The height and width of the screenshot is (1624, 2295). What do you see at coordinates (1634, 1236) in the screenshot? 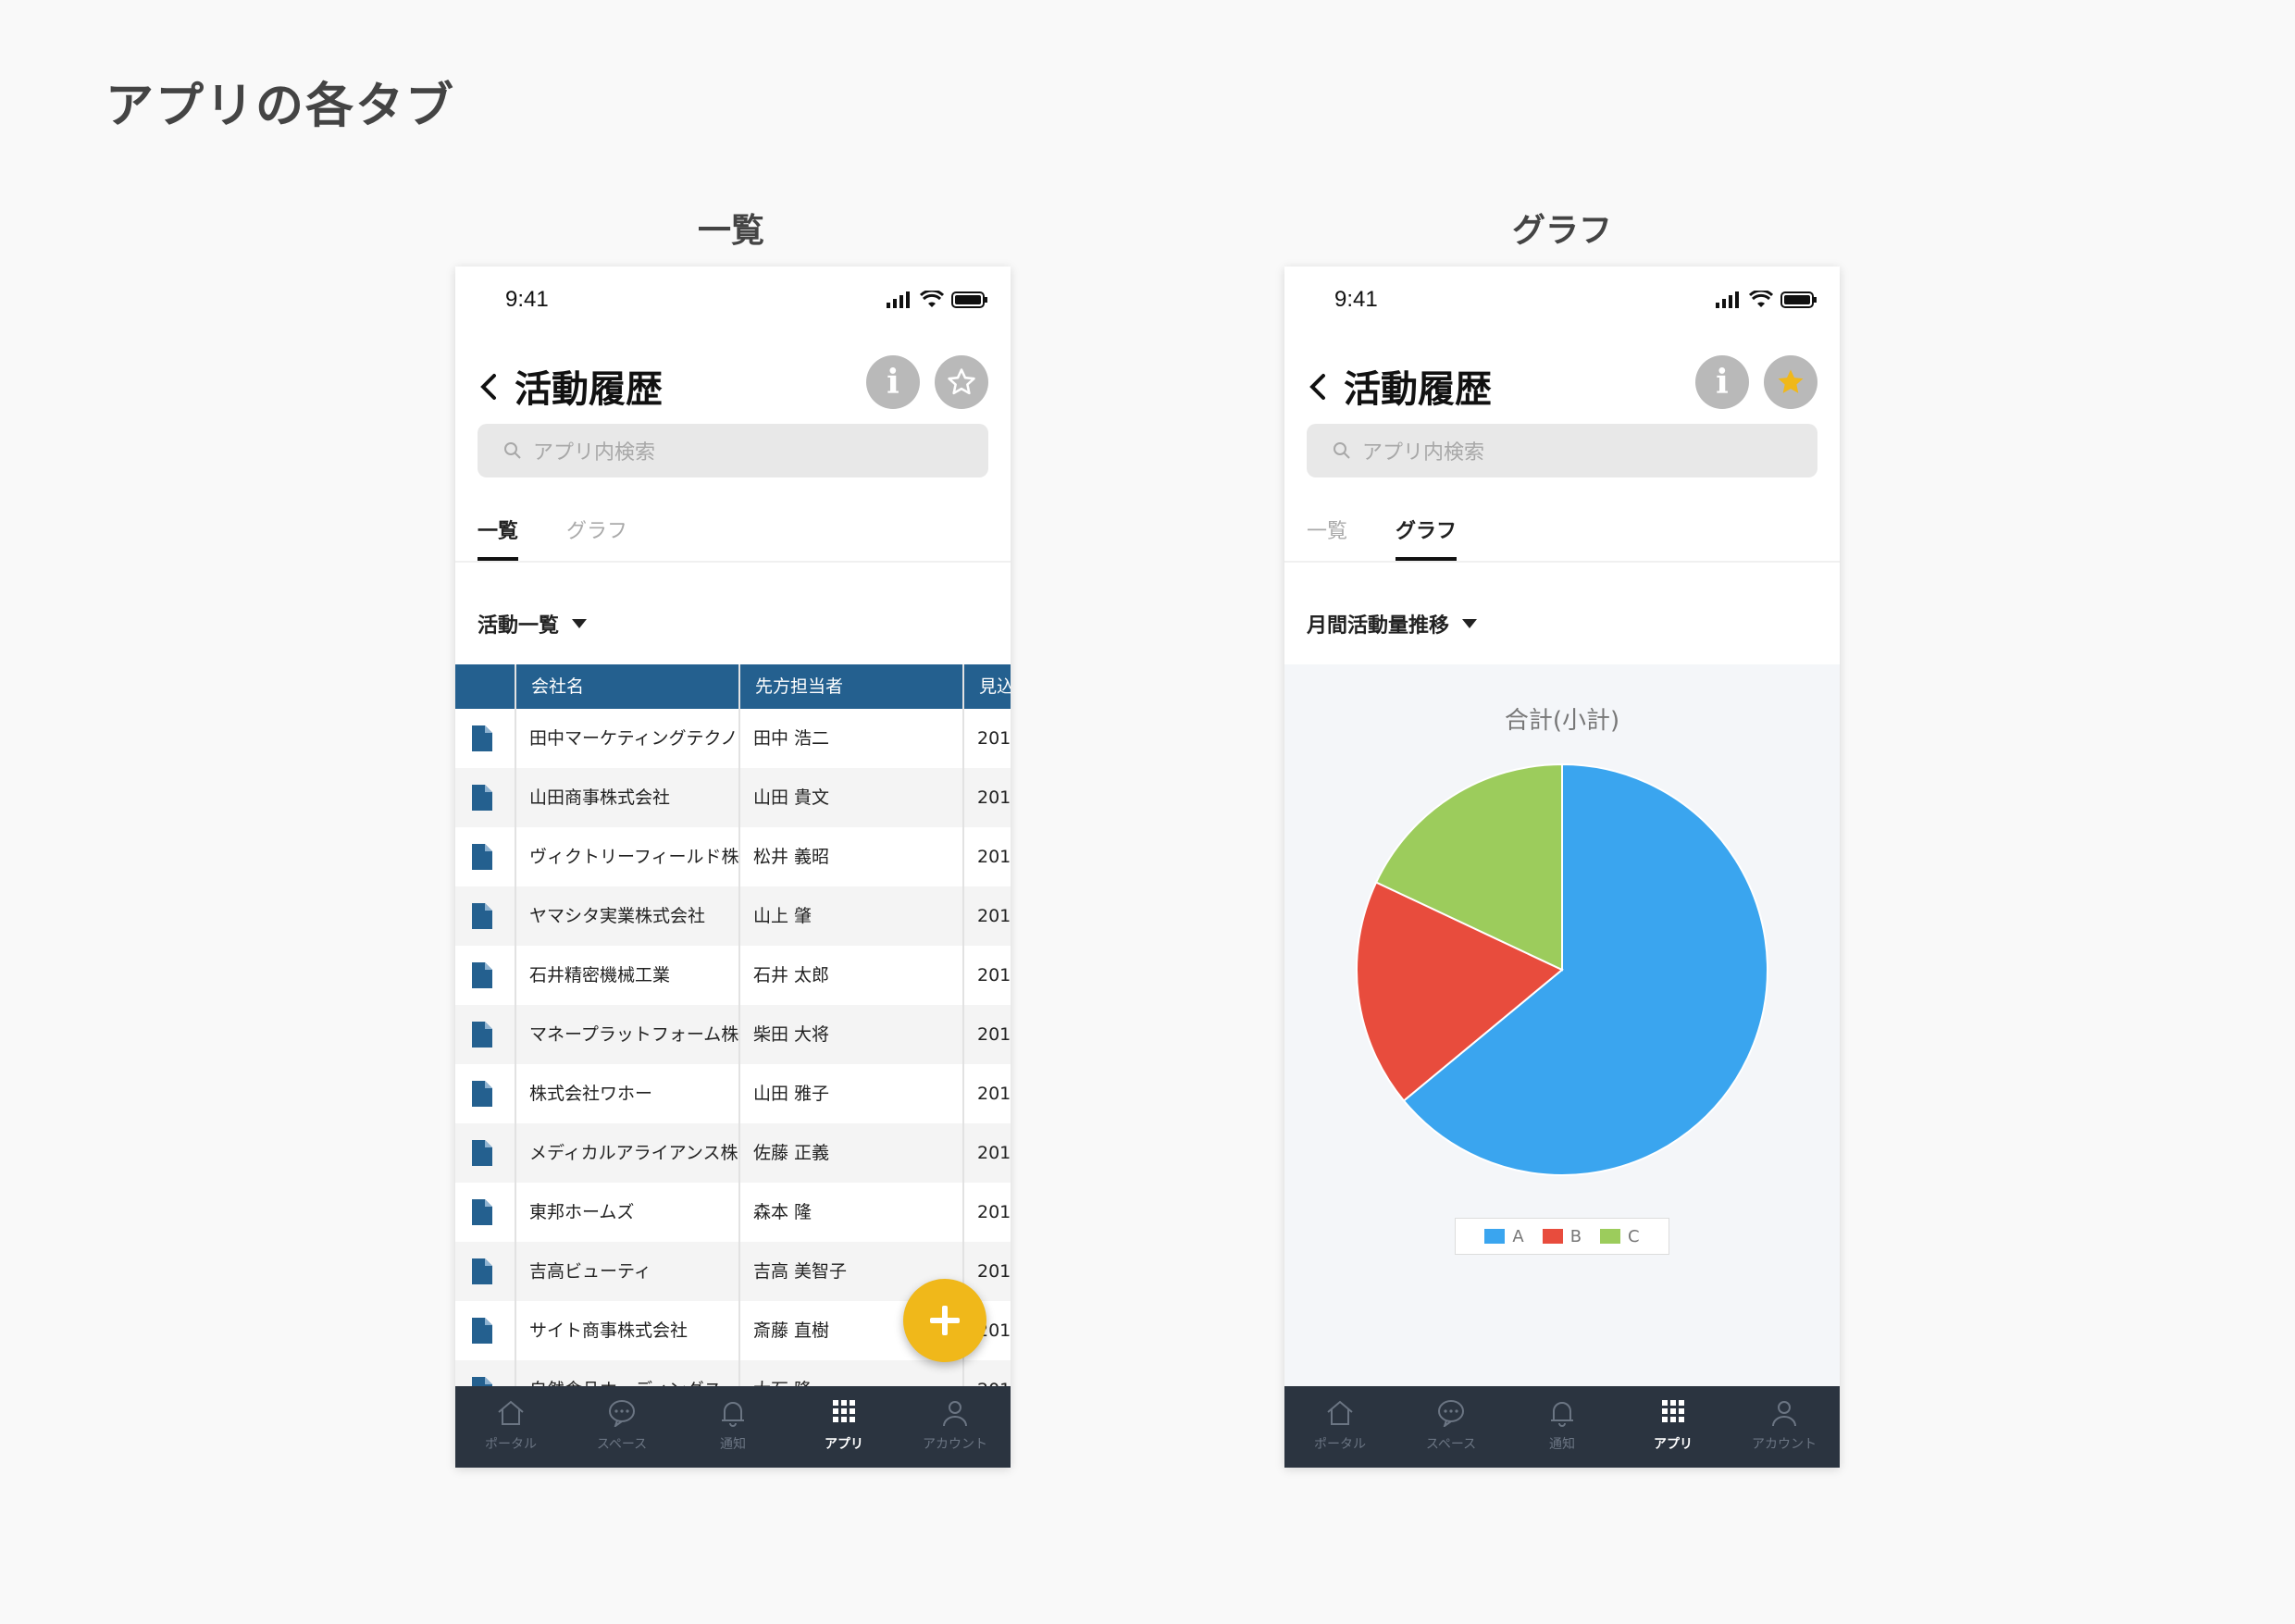
I see `legend-label: C` at bounding box center [1634, 1236].